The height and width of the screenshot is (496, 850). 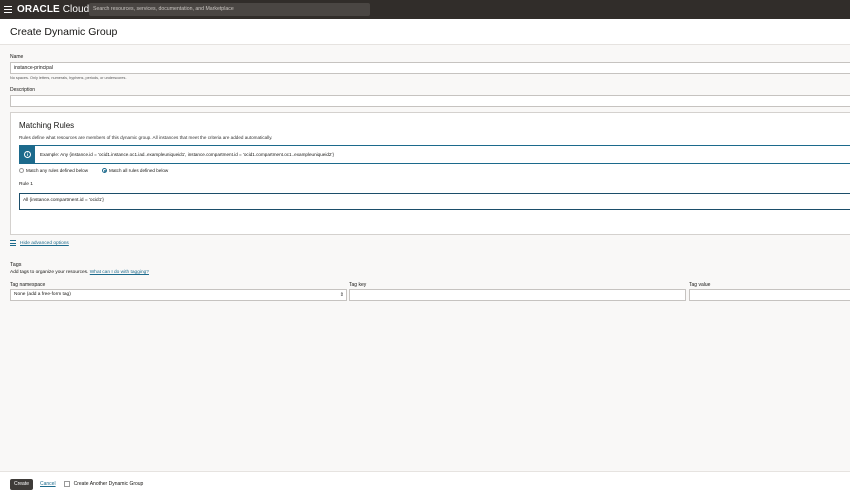 I want to click on tag-key-input, so click(x=517, y=295).